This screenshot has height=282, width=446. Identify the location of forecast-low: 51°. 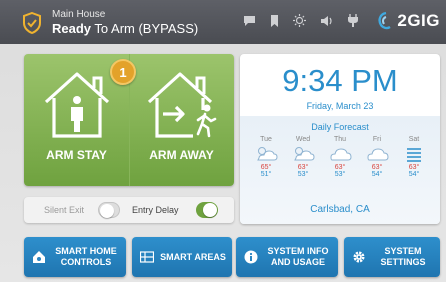
(266, 174).